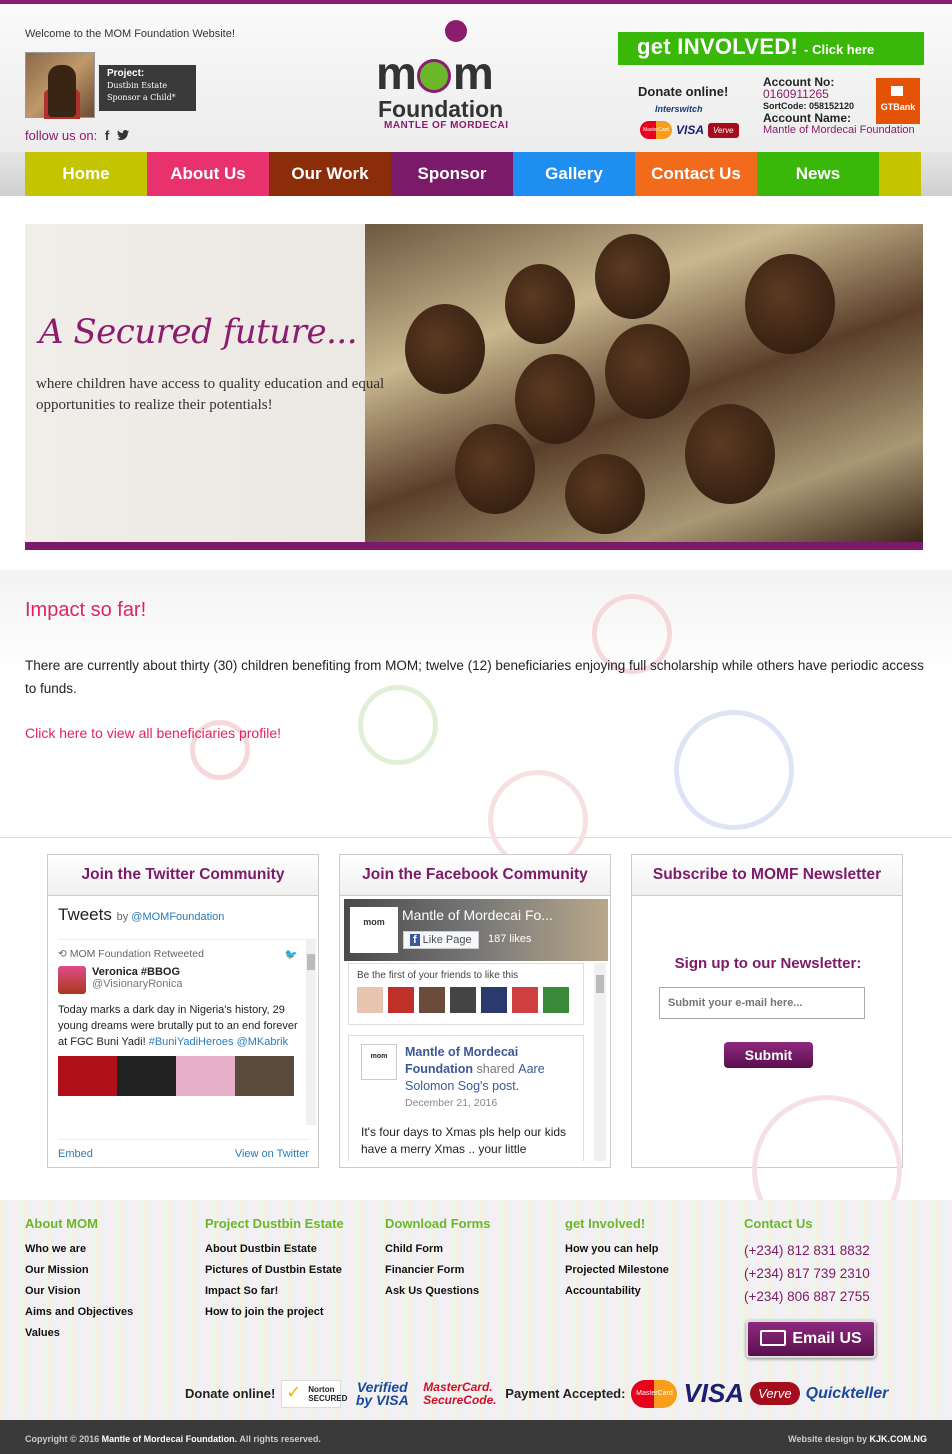  What do you see at coordinates (488, 1103) in the screenshot?
I see `fb-post-date: December 21, 2016` at bounding box center [488, 1103].